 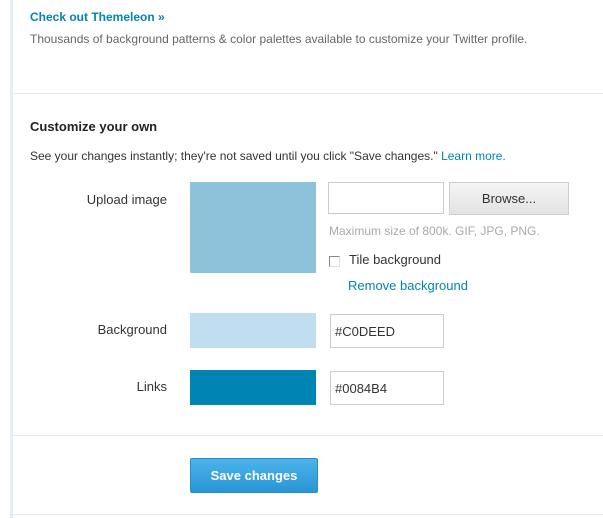 I want to click on remove-background-link: Remove background, so click(x=408, y=285).